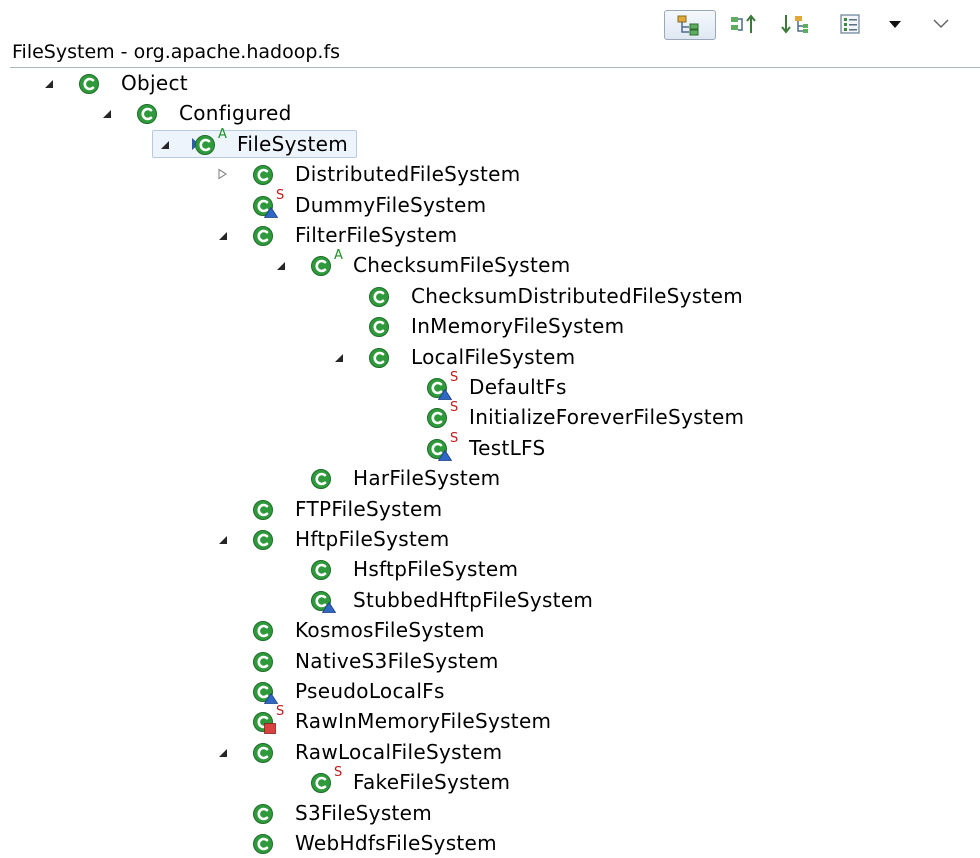  Describe the element at coordinates (325, 263) in the screenshot. I see `class-icon: A` at that location.